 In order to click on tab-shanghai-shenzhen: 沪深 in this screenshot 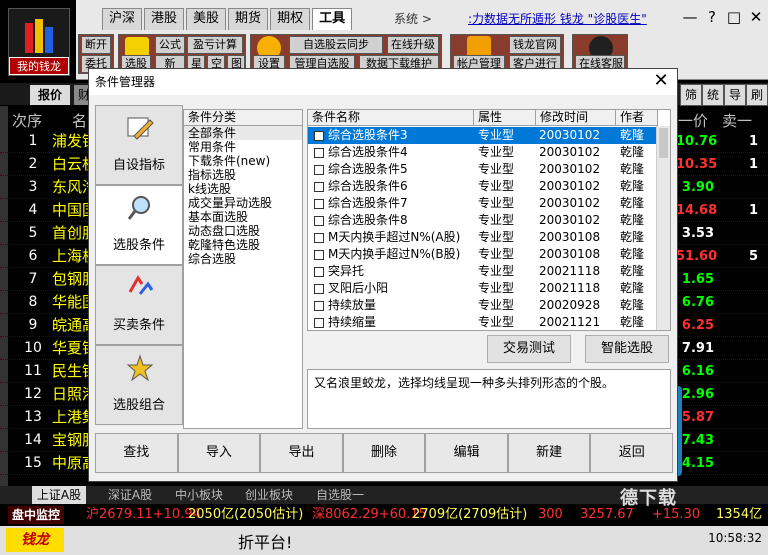, I will do `click(122, 19)`.